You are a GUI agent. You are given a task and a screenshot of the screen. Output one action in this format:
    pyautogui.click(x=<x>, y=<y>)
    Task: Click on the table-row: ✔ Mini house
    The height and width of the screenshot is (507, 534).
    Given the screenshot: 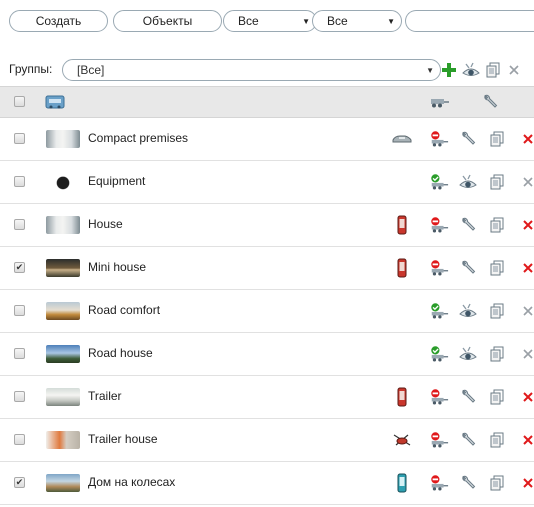 What is the action you would take?
    pyautogui.click(x=267, y=268)
    